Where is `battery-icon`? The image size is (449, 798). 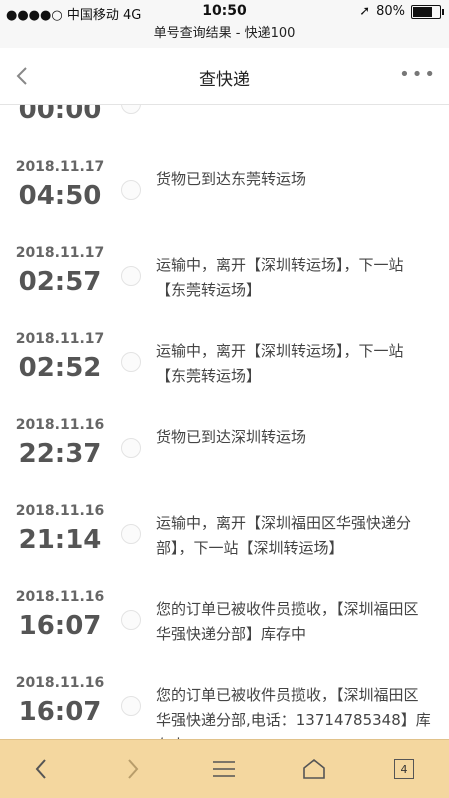 battery-icon is located at coordinates (427, 11).